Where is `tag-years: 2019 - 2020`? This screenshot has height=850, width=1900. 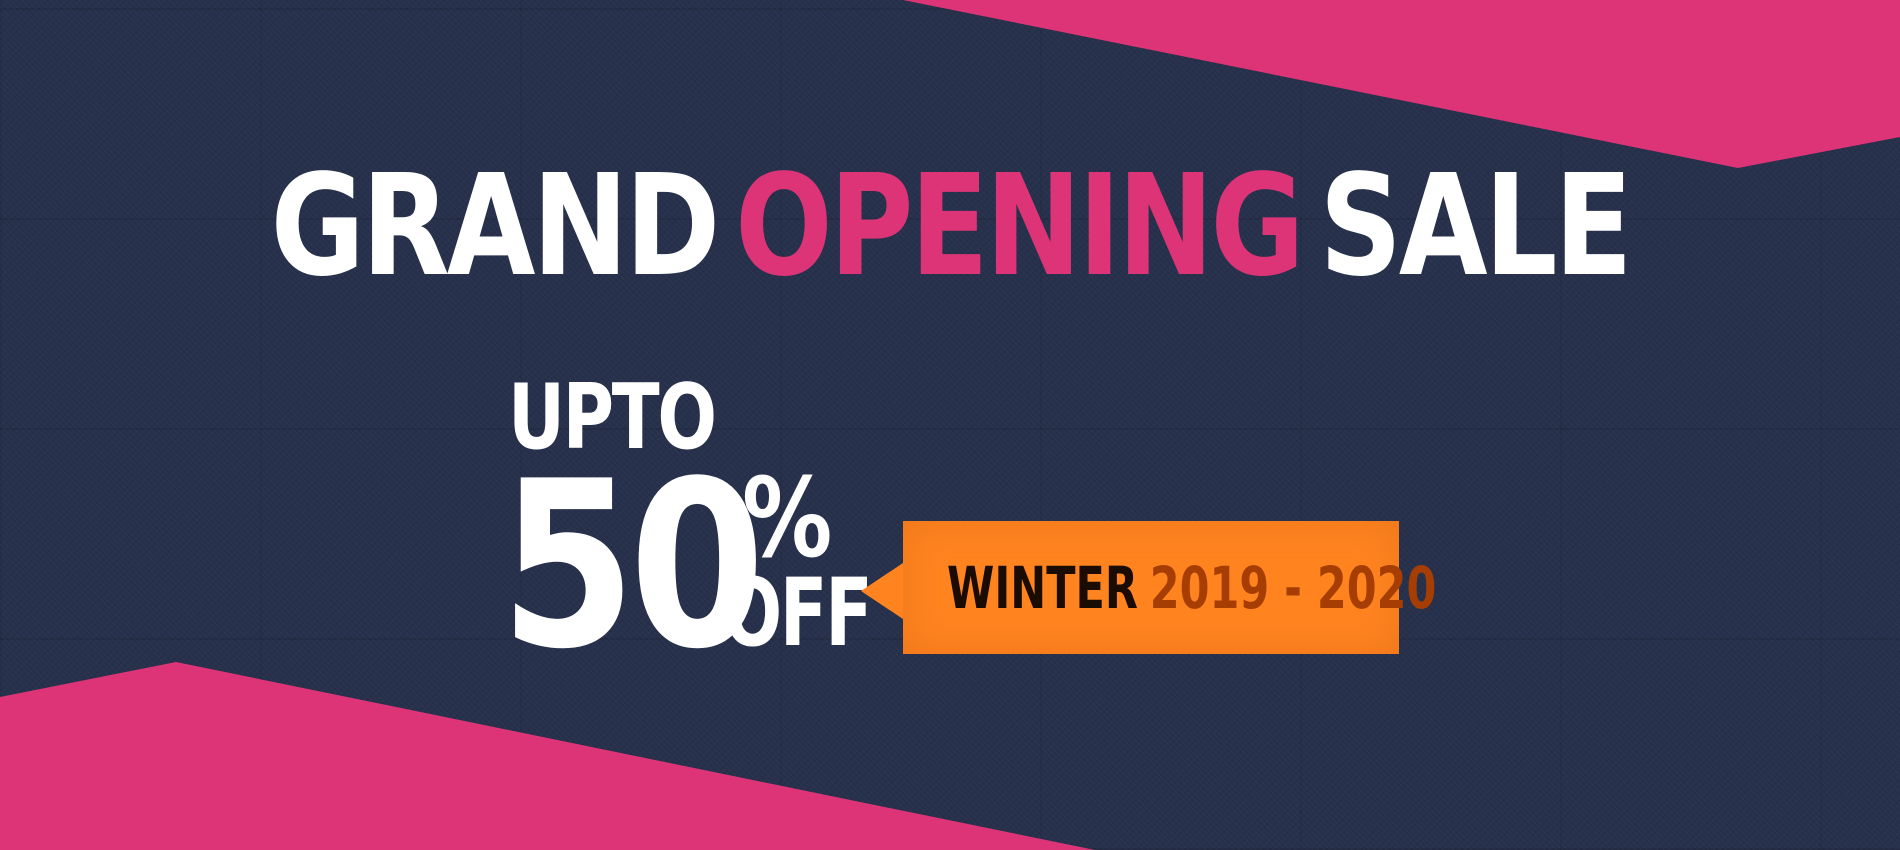
tag-years: 2019 - 2020 is located at coordinates (1293, 588).